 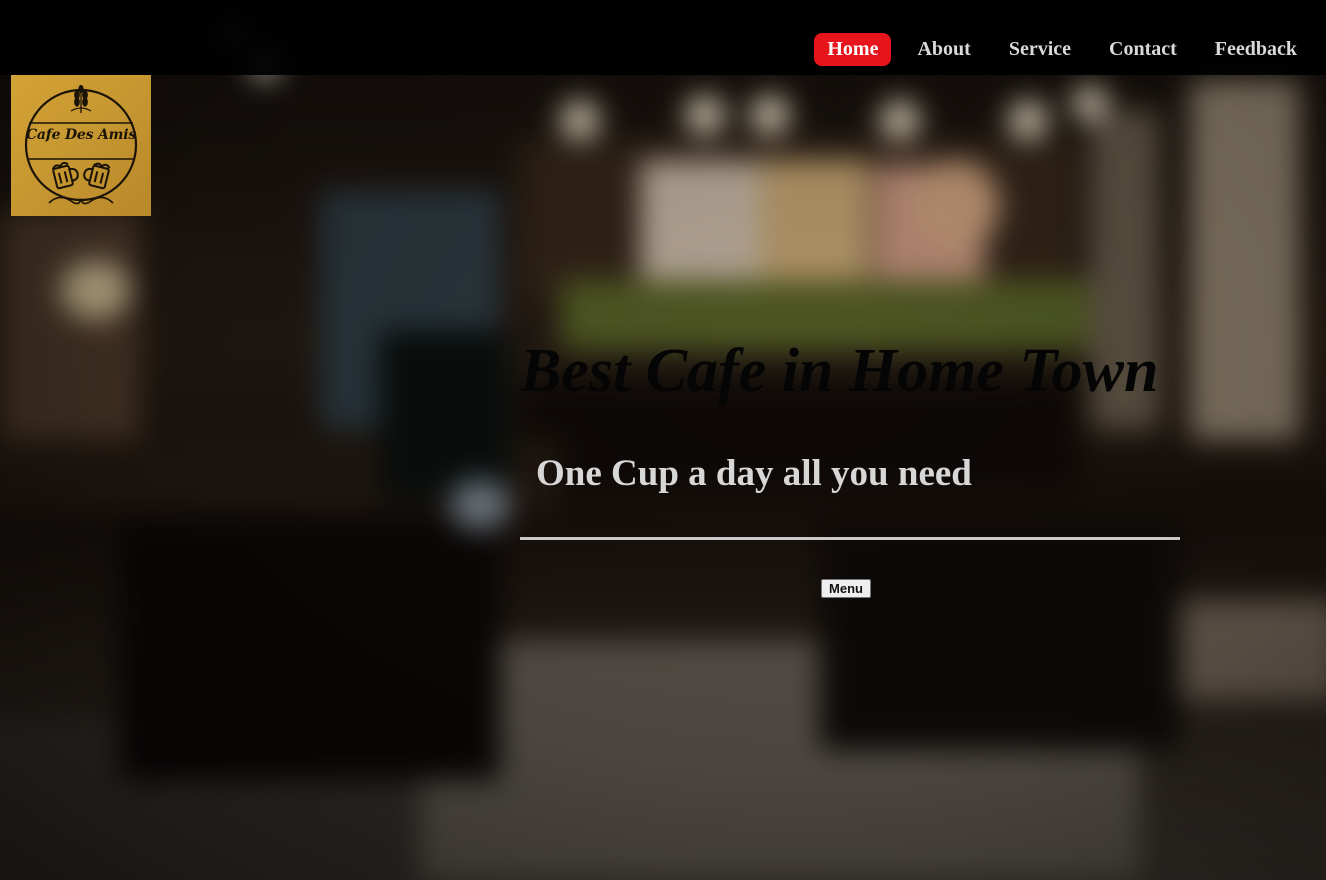 I want to click on cafe-logo: Cafe Des Amis, so click(x=81, y=145).